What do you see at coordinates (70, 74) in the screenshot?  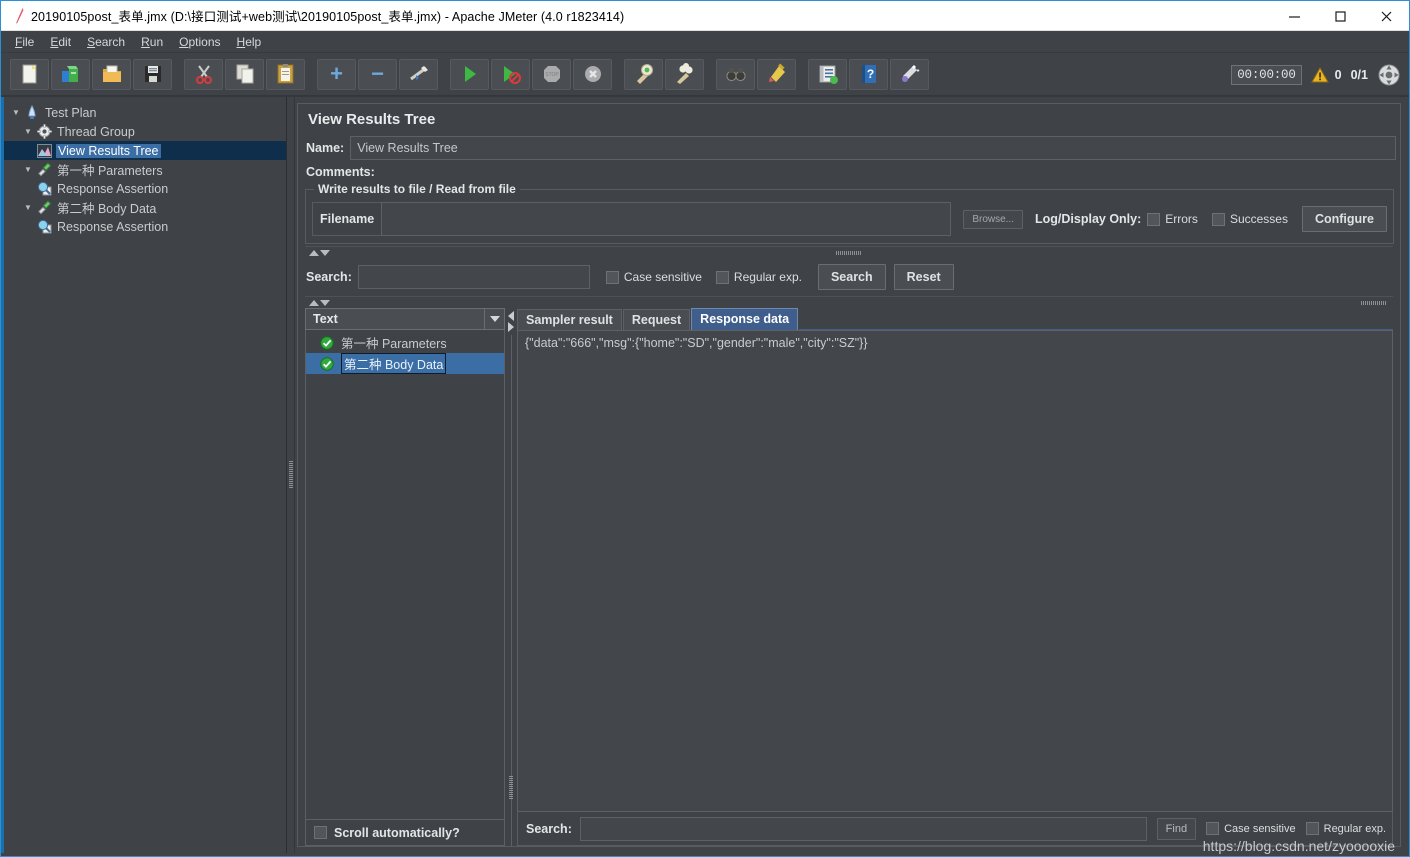 I see `templates-button` at bounding box center [70, 74].